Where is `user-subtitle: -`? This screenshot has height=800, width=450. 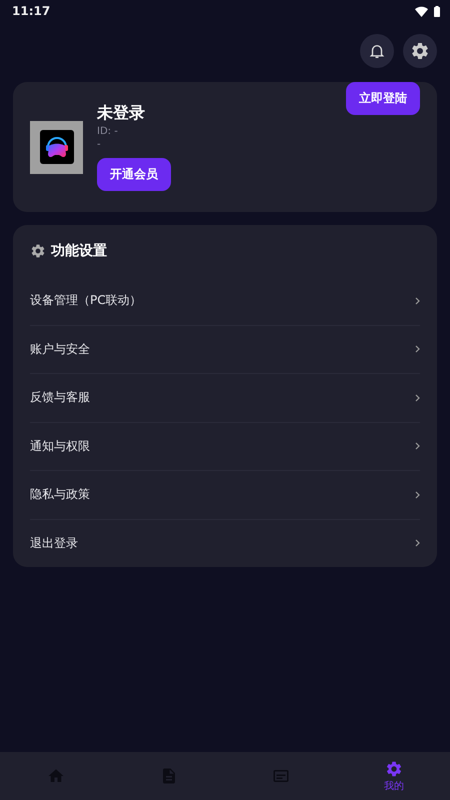 user-subtitle: - is located at coordinates (99, 144).